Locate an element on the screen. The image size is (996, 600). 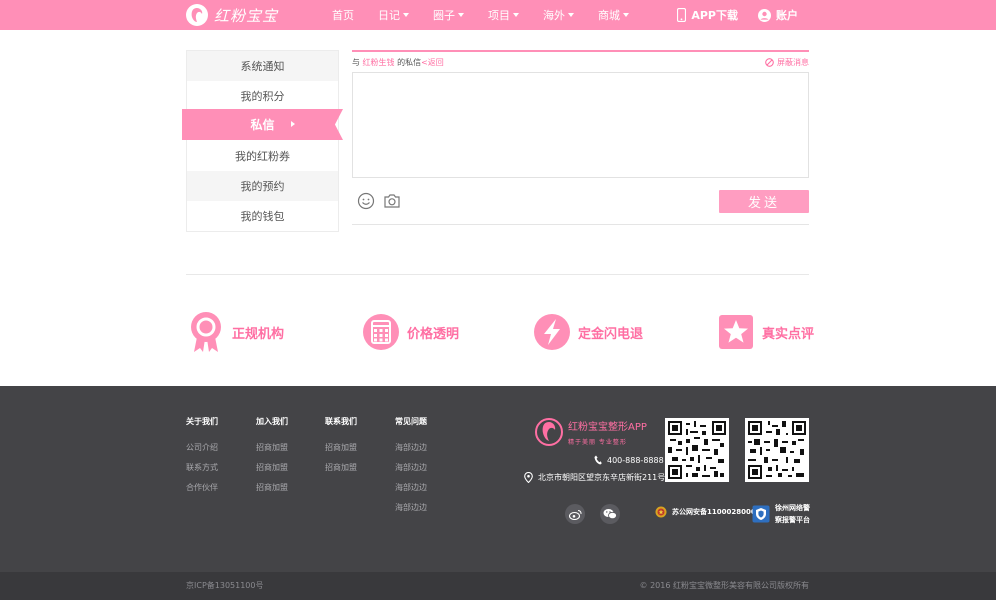
sidebar-item-coupons: 我的红粉券 is located at coordinates (262, 156).